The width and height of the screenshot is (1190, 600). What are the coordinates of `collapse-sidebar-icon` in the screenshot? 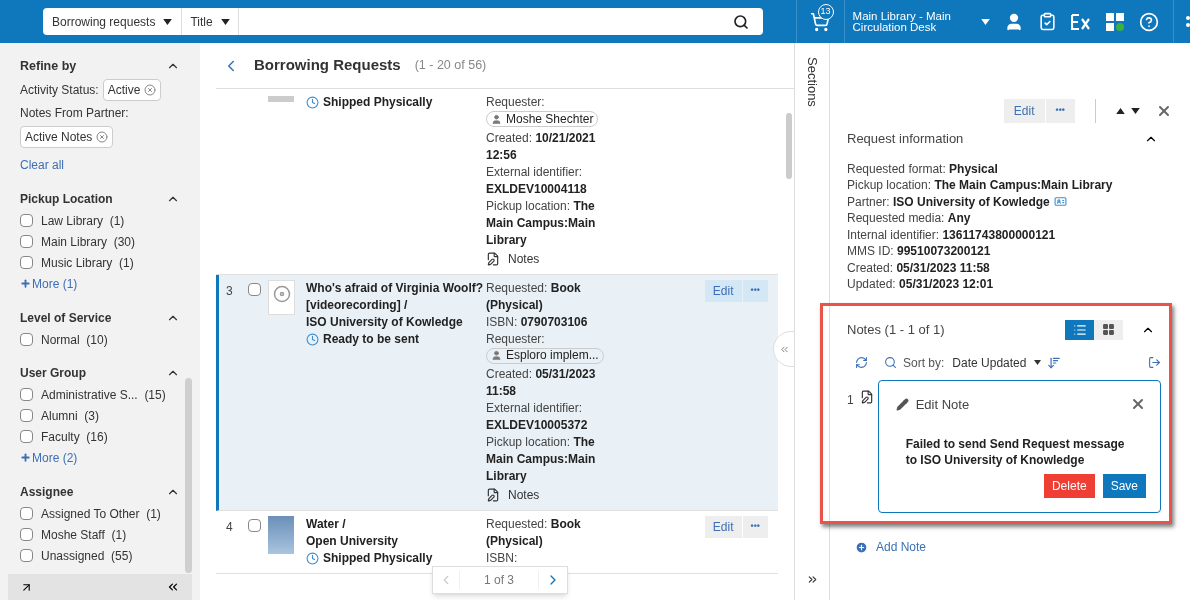 It's located at (173, 587).